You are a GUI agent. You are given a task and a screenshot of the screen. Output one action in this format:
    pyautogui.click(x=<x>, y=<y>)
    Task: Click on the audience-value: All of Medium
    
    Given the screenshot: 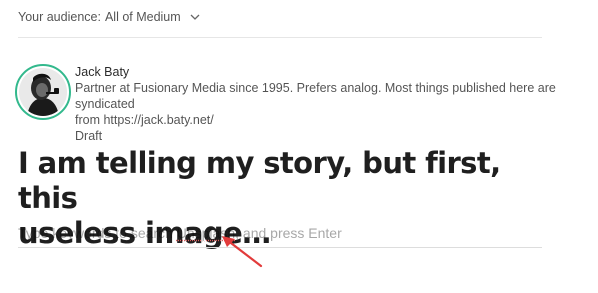 What is the action you would take?
    pyautogui.click(x=142, y=17)
    